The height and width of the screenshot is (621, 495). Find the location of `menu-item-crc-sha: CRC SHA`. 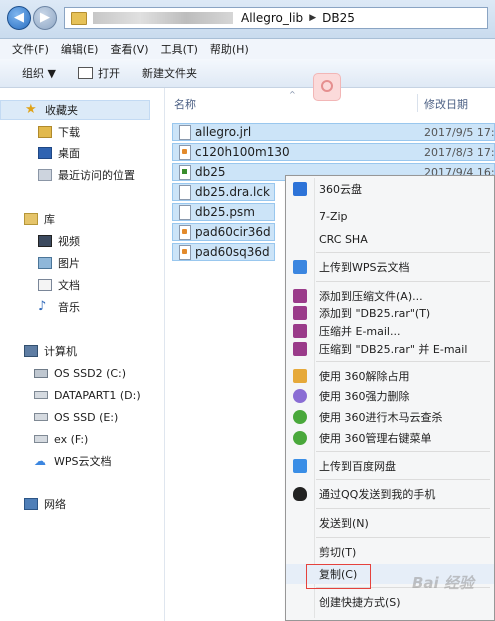

menu-item-crc-sha: CRC SHA is located at coordinates (390, 239).